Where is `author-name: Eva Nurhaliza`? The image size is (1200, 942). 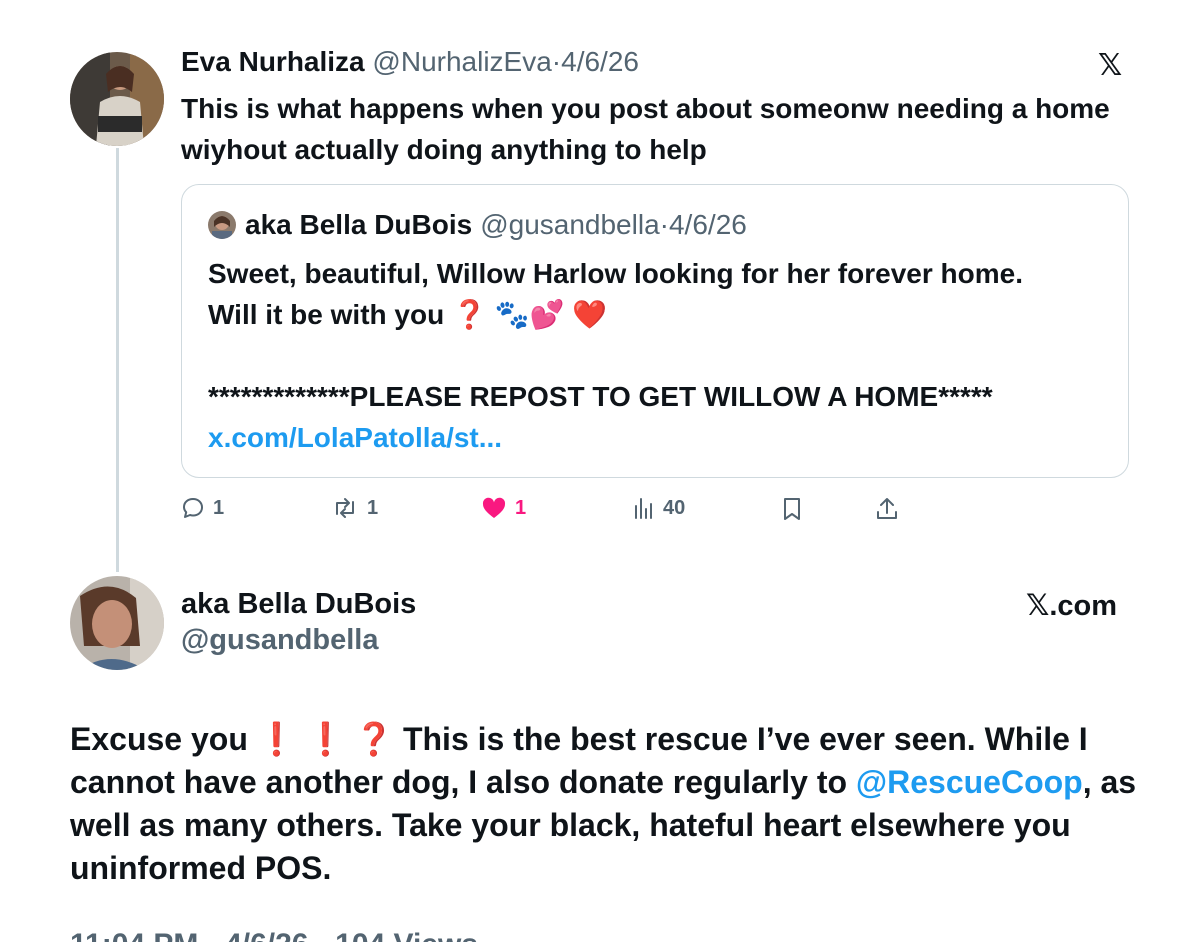 author-name: Eva Nurhaliza is located at coordinates (273, 61).